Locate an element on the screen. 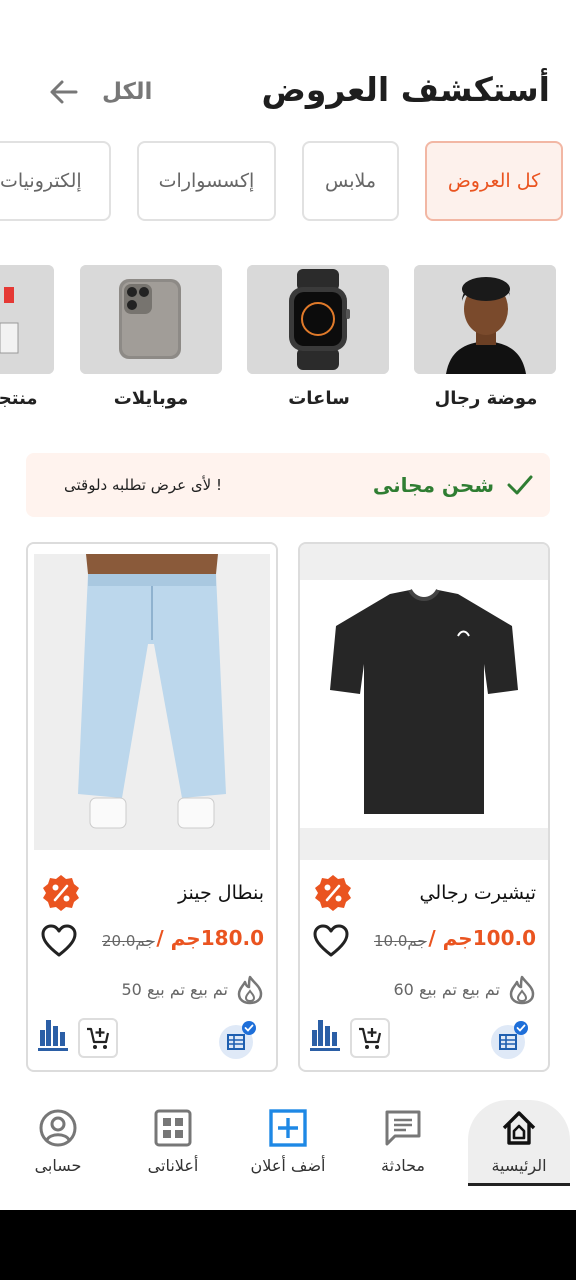  checkmark-icon is located at coordinates (520, 485).